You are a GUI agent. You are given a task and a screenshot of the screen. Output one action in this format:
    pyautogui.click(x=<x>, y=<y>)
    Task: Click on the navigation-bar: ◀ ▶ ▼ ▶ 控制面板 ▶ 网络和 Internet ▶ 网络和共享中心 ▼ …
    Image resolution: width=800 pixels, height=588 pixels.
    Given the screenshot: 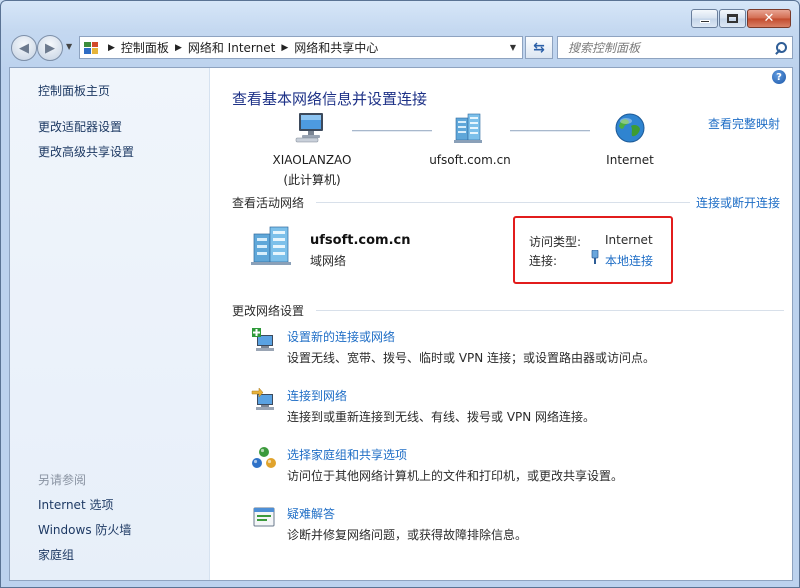 What is the action you would take?
    pyautogui.click(x=401, y=47)
    